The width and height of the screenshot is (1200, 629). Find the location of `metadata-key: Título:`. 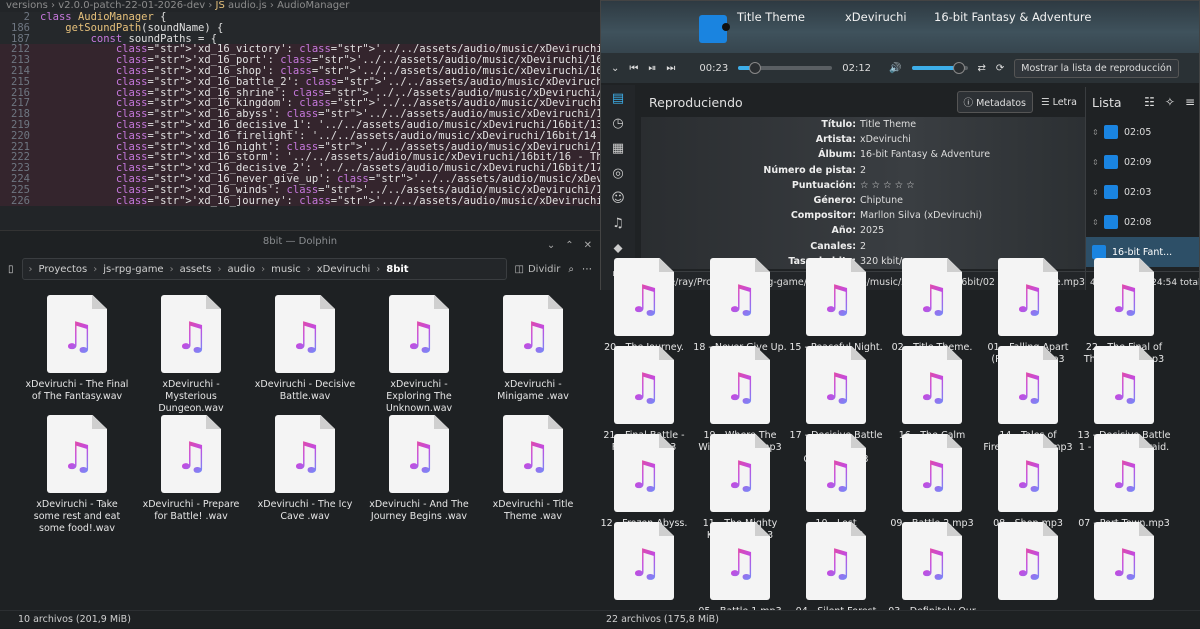

metadata-key: Título: is located at coordinates (750, 124).